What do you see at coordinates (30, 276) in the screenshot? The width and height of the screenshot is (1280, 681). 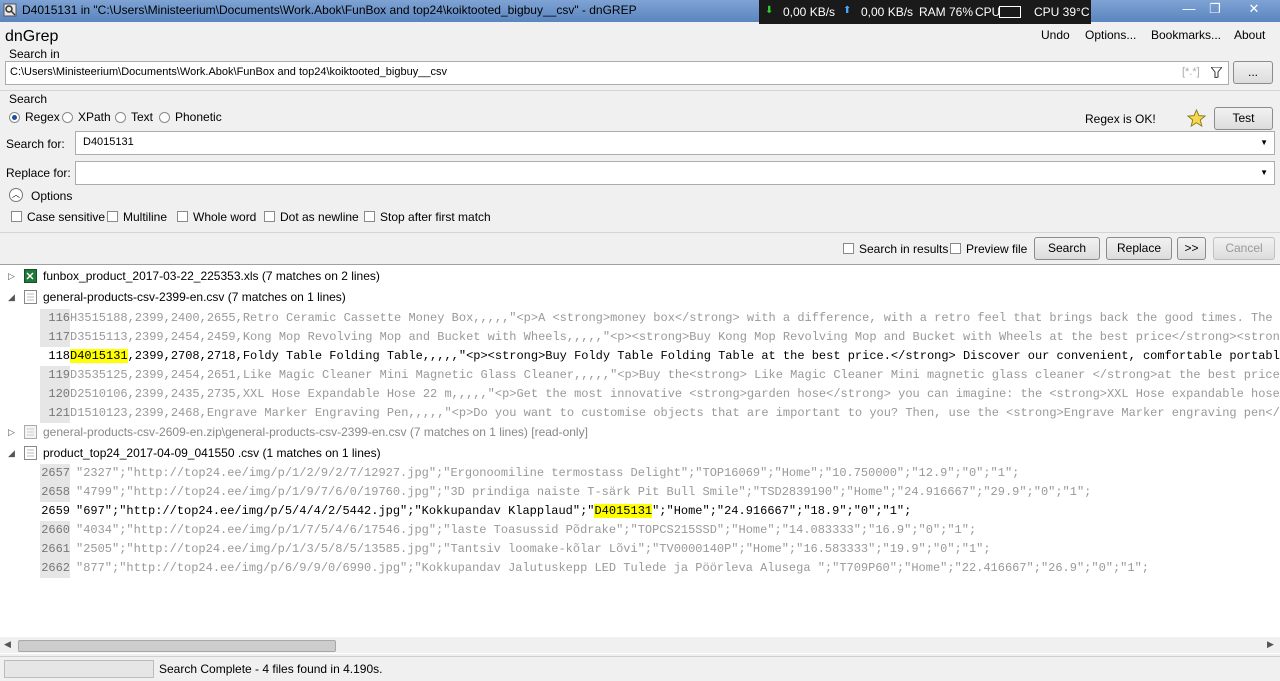 I see `excel-file-icon` at bounding box center [30, 276].